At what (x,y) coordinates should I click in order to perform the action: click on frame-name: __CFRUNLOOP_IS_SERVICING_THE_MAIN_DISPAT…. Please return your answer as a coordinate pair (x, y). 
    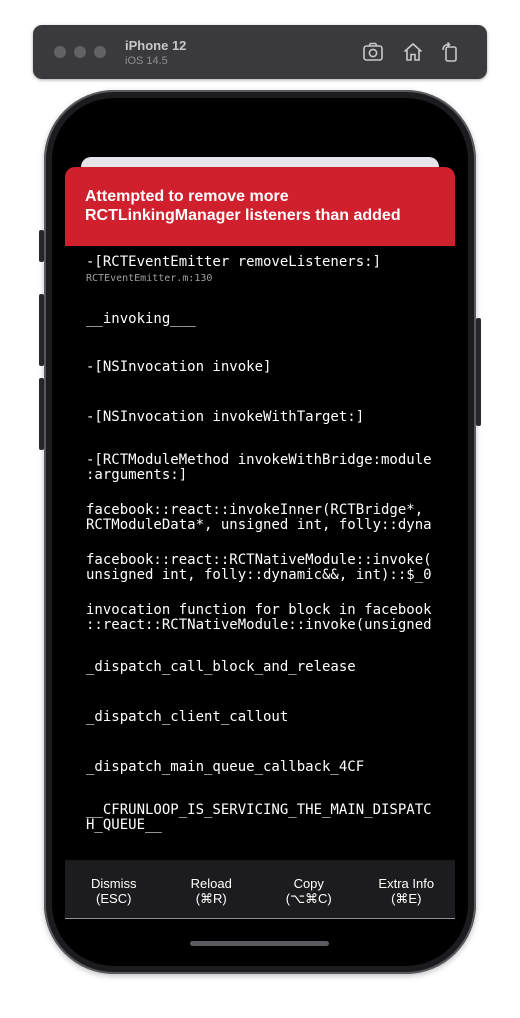
    Looking at the image, I should click on (259, 817).